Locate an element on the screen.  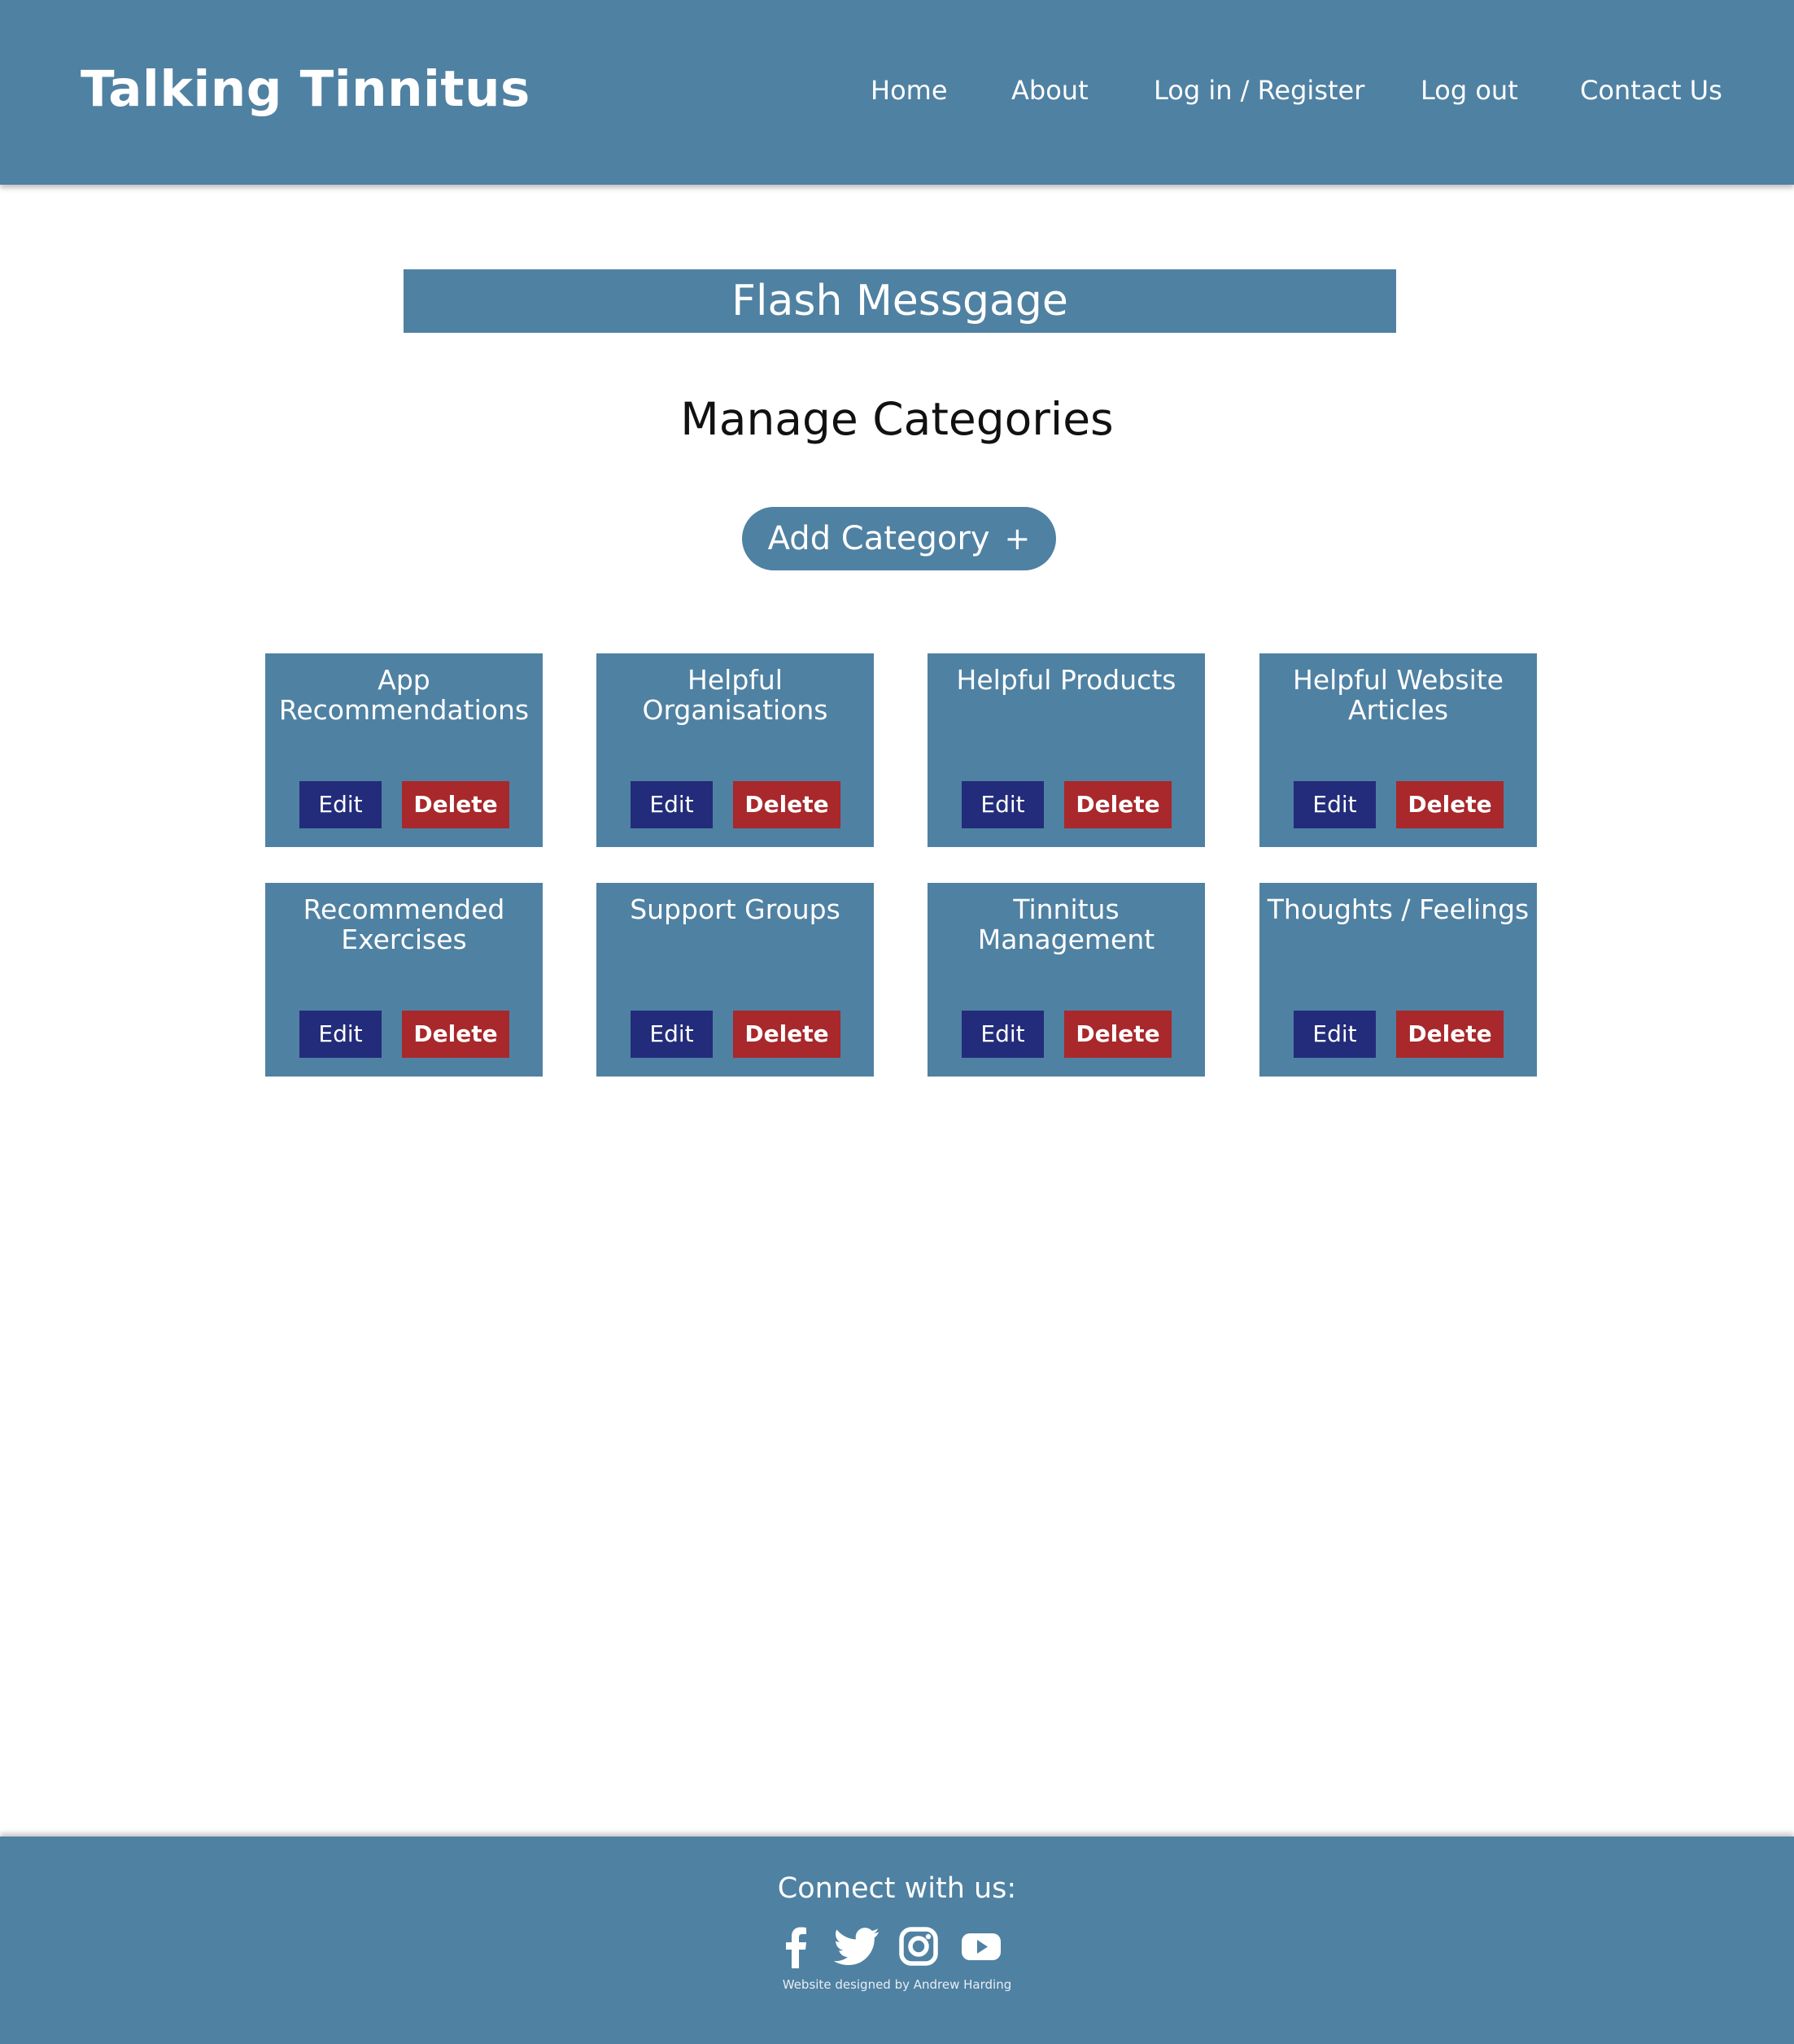
youtube-icon is located at coordinates (981, 1947).